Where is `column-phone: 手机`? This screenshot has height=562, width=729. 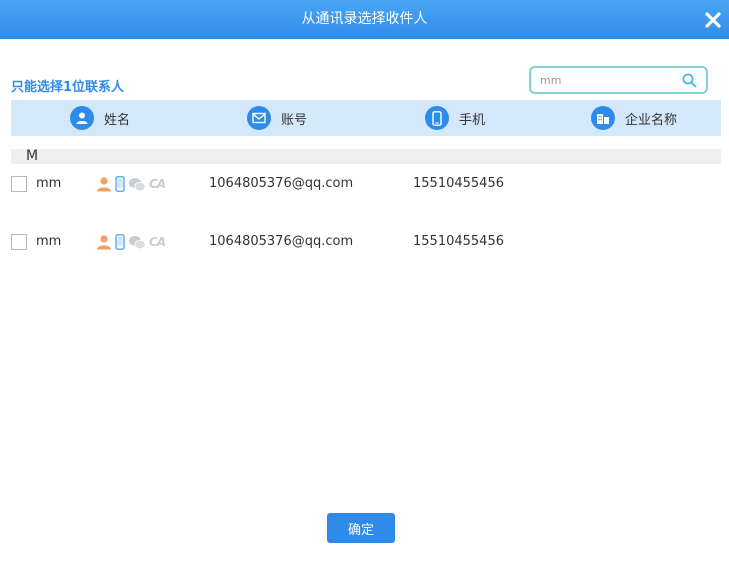 column-phone: 手机 is located at coordinates (455, 118).